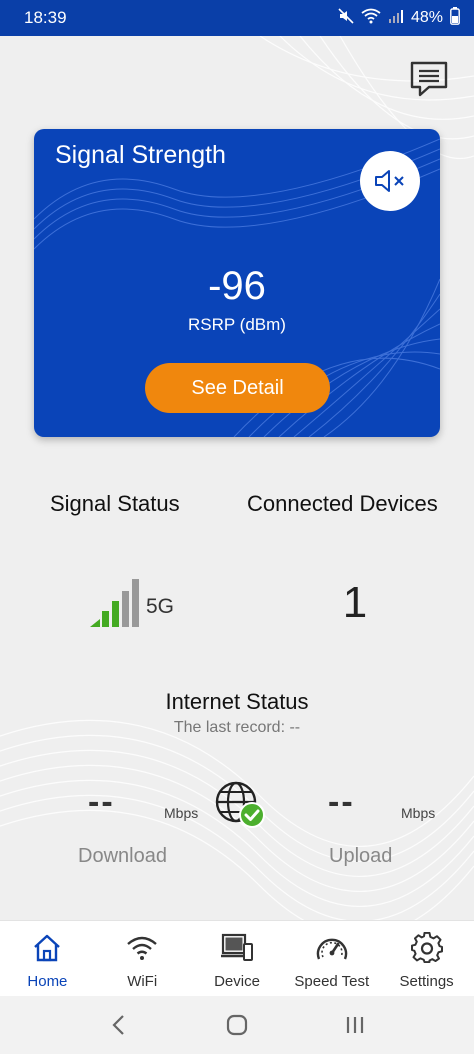  Describe the element at coordinates (332, 981) in the screenshot. I see `nav-speed-test-label: Speed Test` at that location.